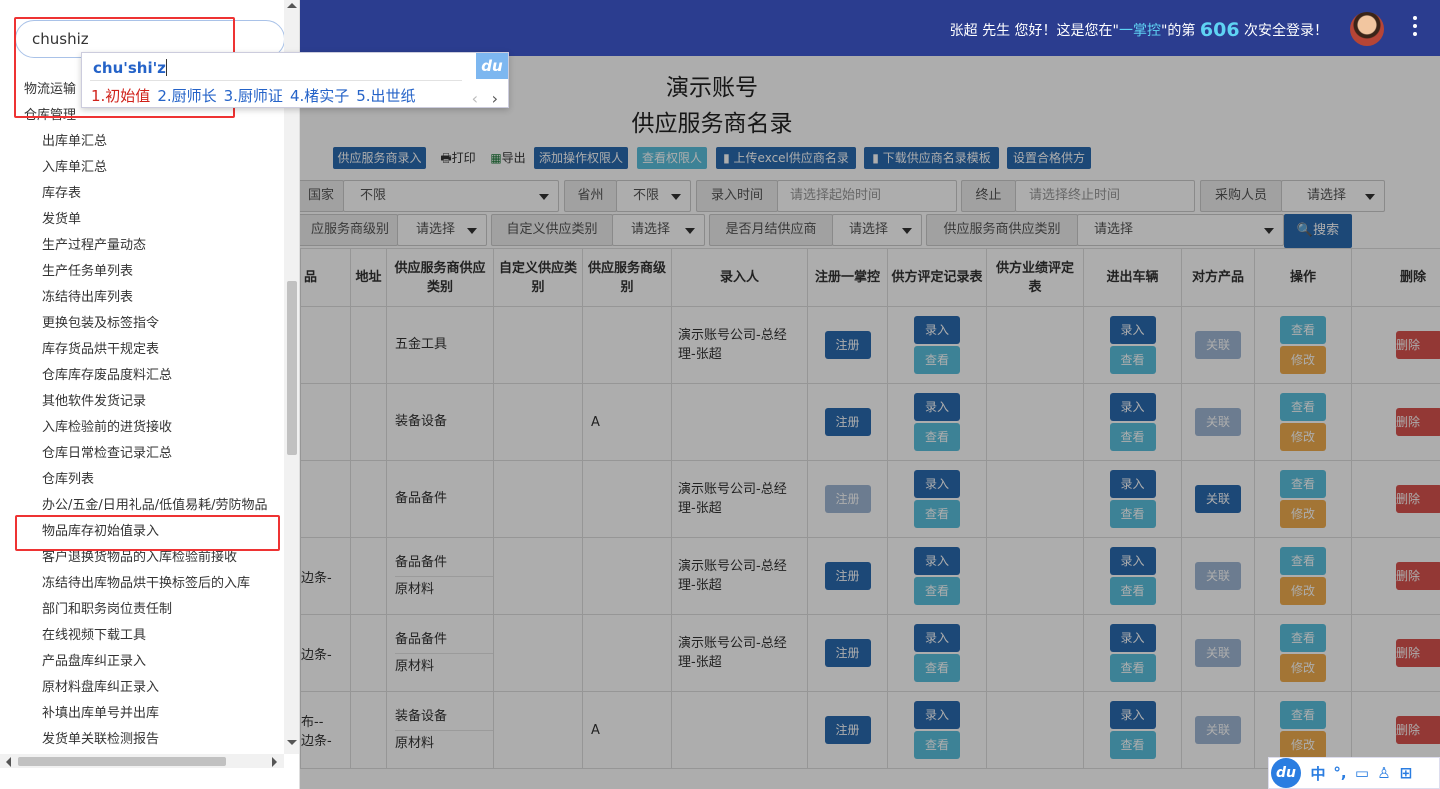 This screenshot has width=1440, height=789. I want to click on ime-candidate: 5.出世纸, so click(385, 96).